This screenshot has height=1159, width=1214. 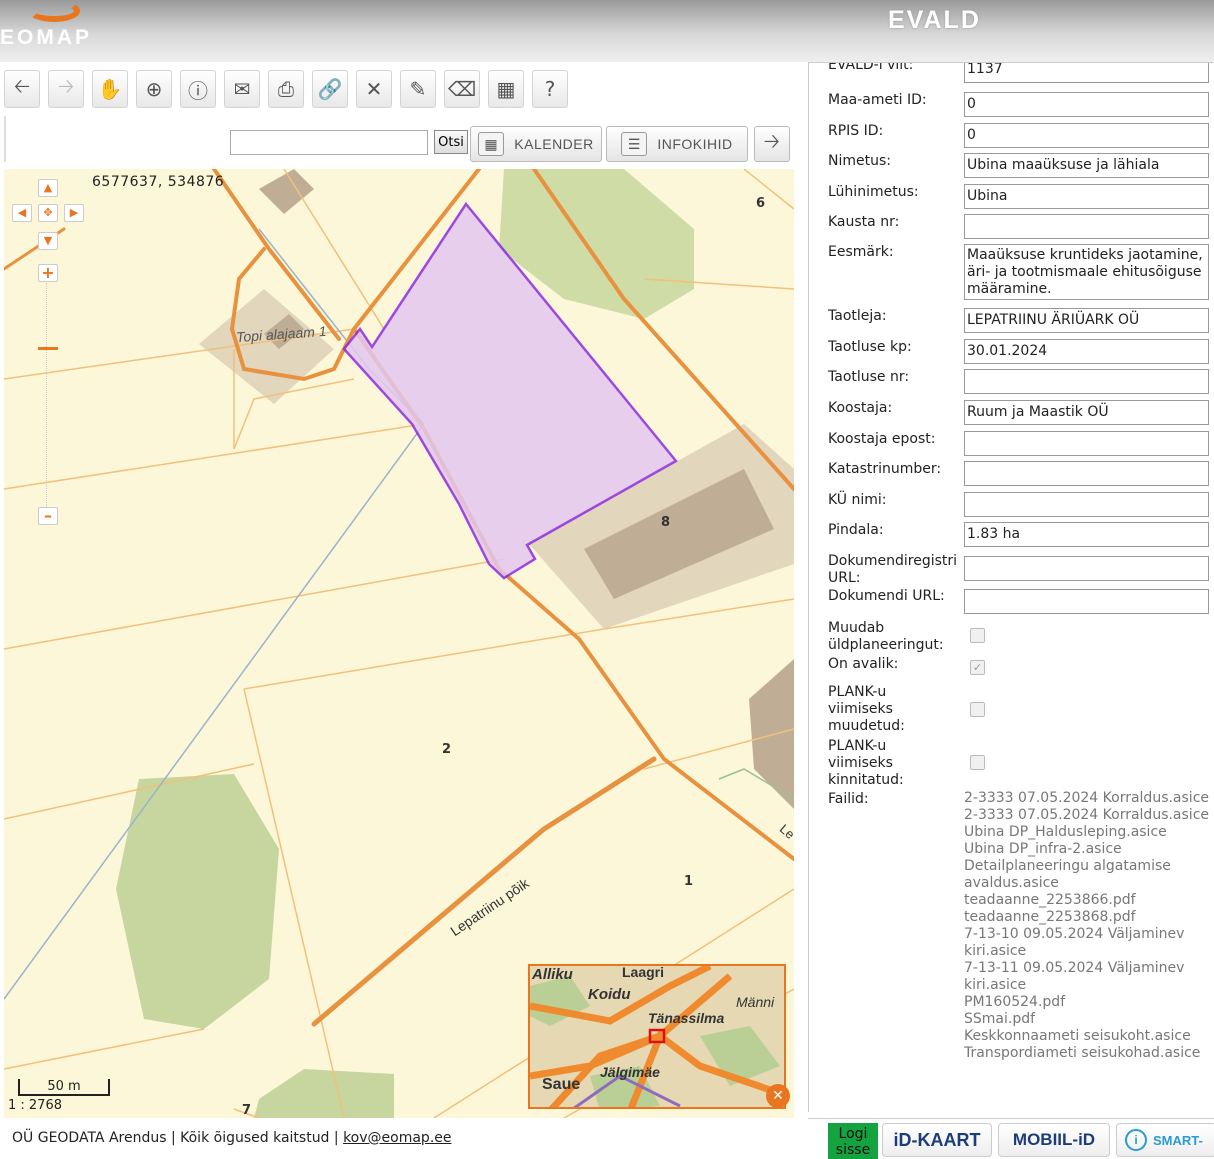 What do you see at coordinates (977, 709) in the screenshot?
I see `plank-changed-checkbox` at bounding box center [977, 709].